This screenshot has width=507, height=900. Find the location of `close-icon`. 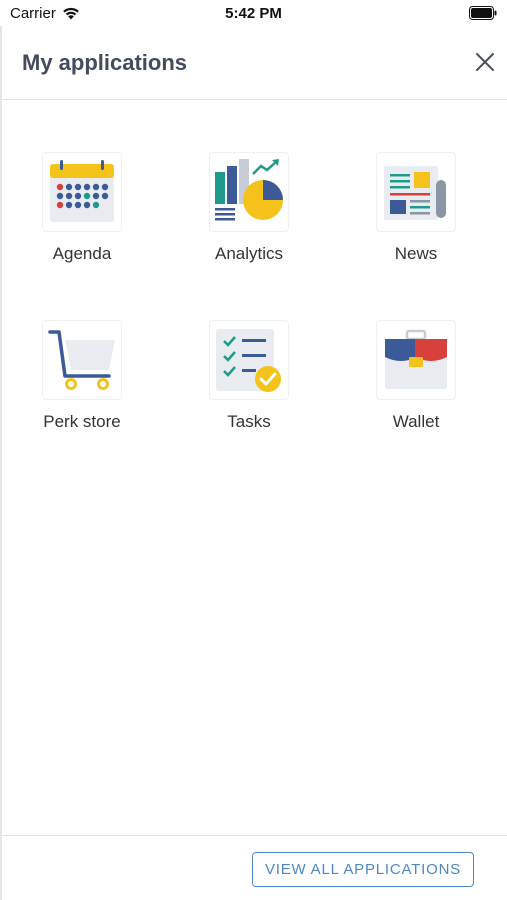

close-icon is located at coordinates (485, 62).